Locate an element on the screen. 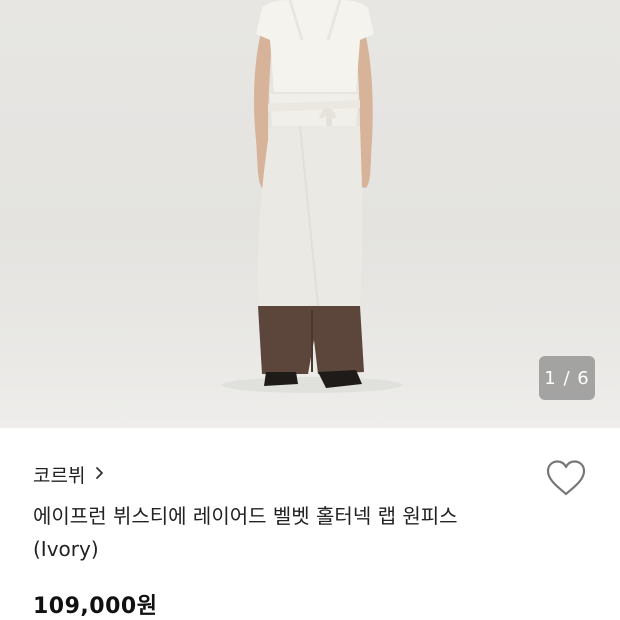 Image resolution: width=620 pixels, height=620 pixels. product-title: 에이프런 뷔스티에 레이어드 벨벳 홀터넥 랩 원피스 (Ivory) is located at coordinates (283, 533).